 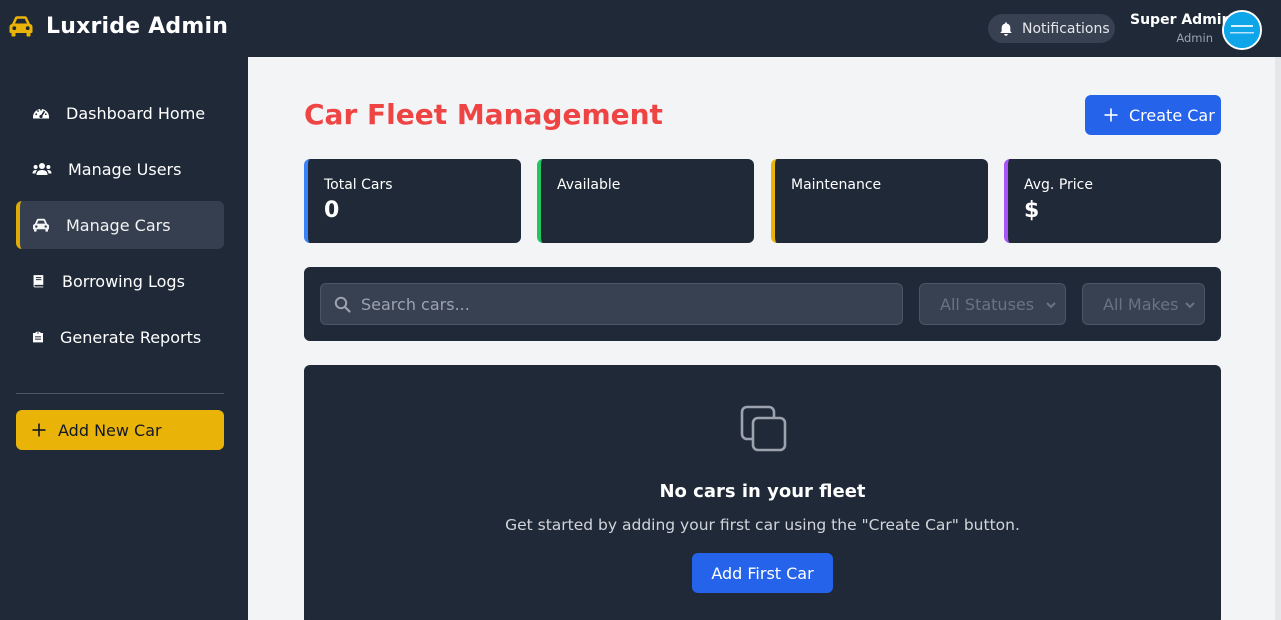 I want to click on stat-label: Total Cars, so click(x=358, y=185).